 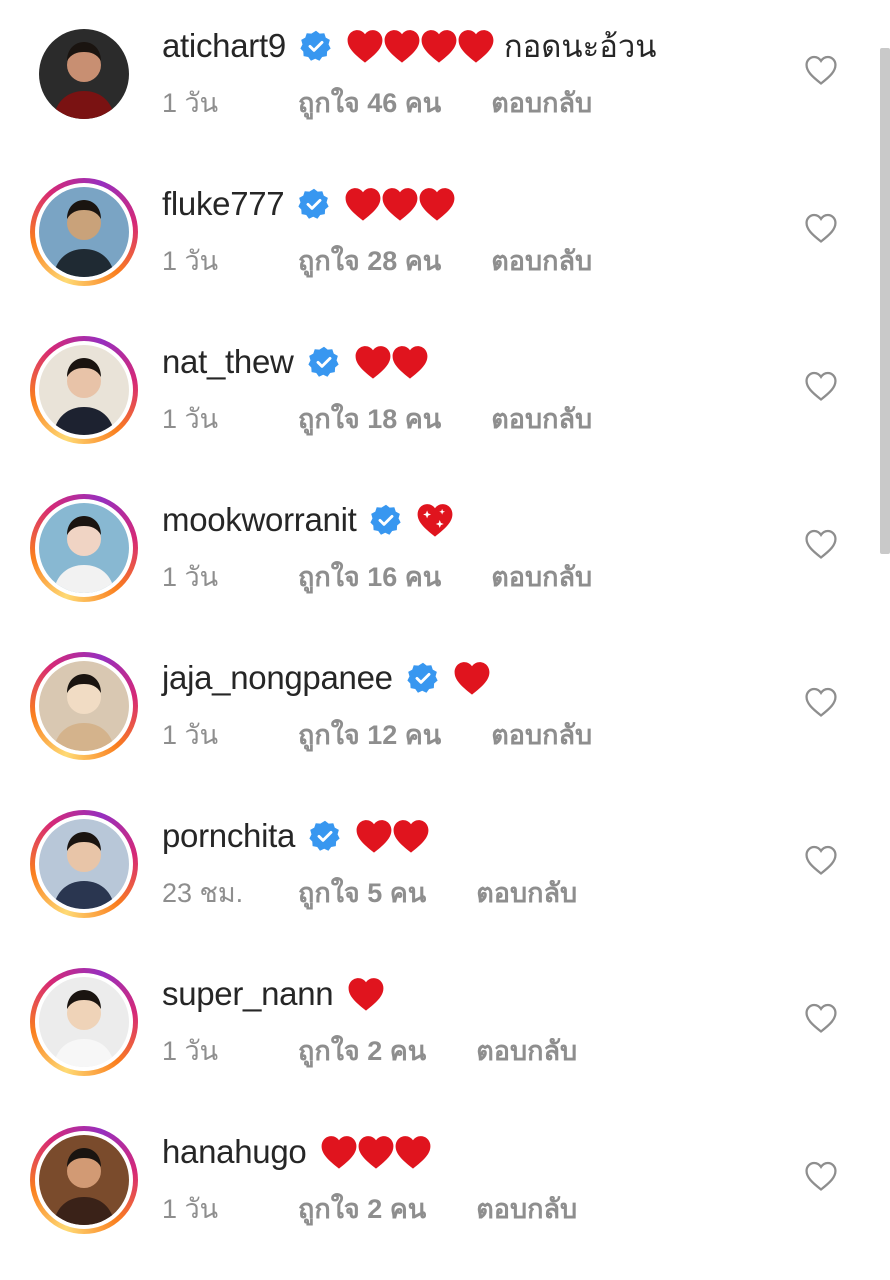 I want to click on comment-time: 23 ชม., so click(x=203, y=892).